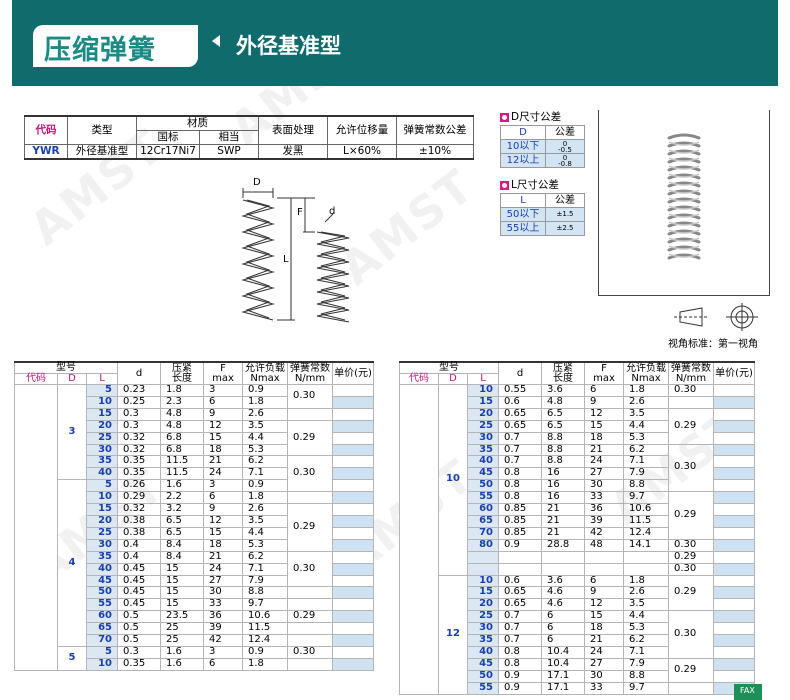  Describe the element at coordinates (520, 474) in the screenshot. I see `cell-d: 0.8` at that location.